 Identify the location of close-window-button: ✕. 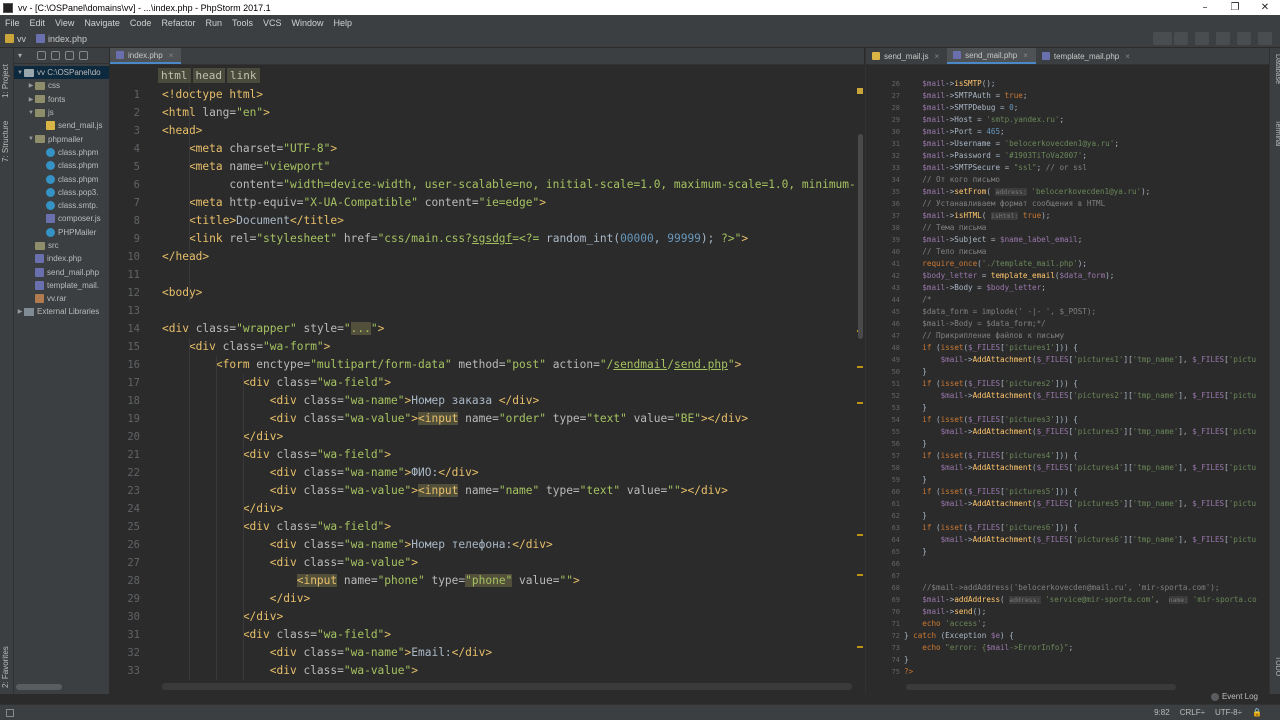
(1265, 7).